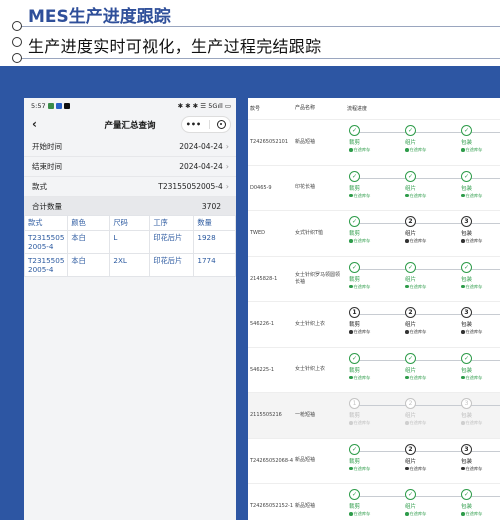 Image resolution: width=500 pixels, height=520 pixels. What do you see at coordinates (227, 166) in the screenshot?
I see `chevron-right-icon: ›` at bounding box center [227, 166].